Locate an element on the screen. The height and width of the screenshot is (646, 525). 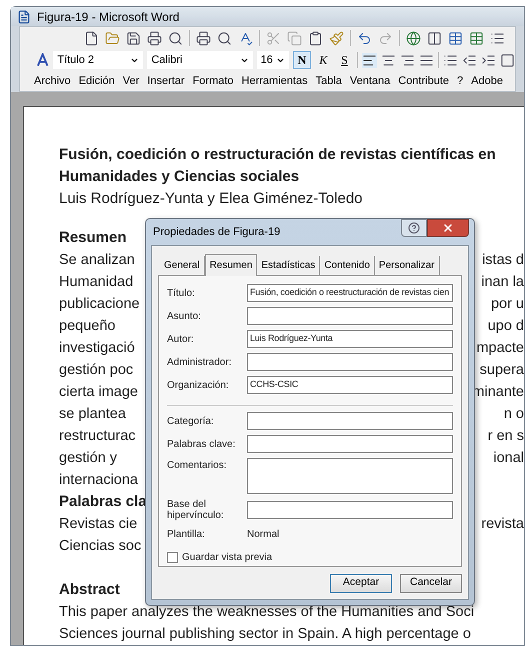
justify-icon is located at coordinates (426, 60).